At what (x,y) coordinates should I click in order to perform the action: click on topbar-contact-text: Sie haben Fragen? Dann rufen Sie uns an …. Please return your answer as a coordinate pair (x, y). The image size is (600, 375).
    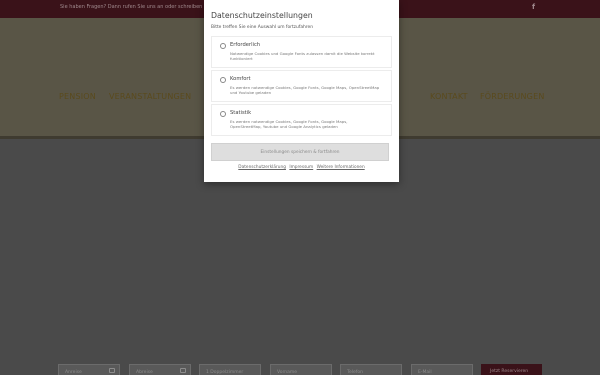
    Looking at the image, I should click on (141, 7).